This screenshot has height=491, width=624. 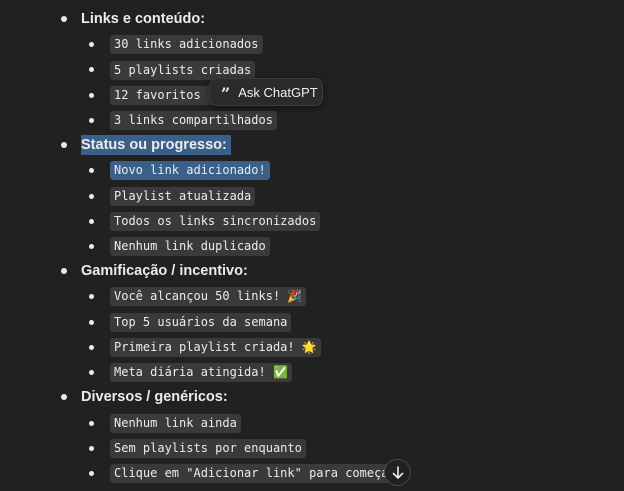 I want to click on scroll-down-button, so click(x=397, y=472).